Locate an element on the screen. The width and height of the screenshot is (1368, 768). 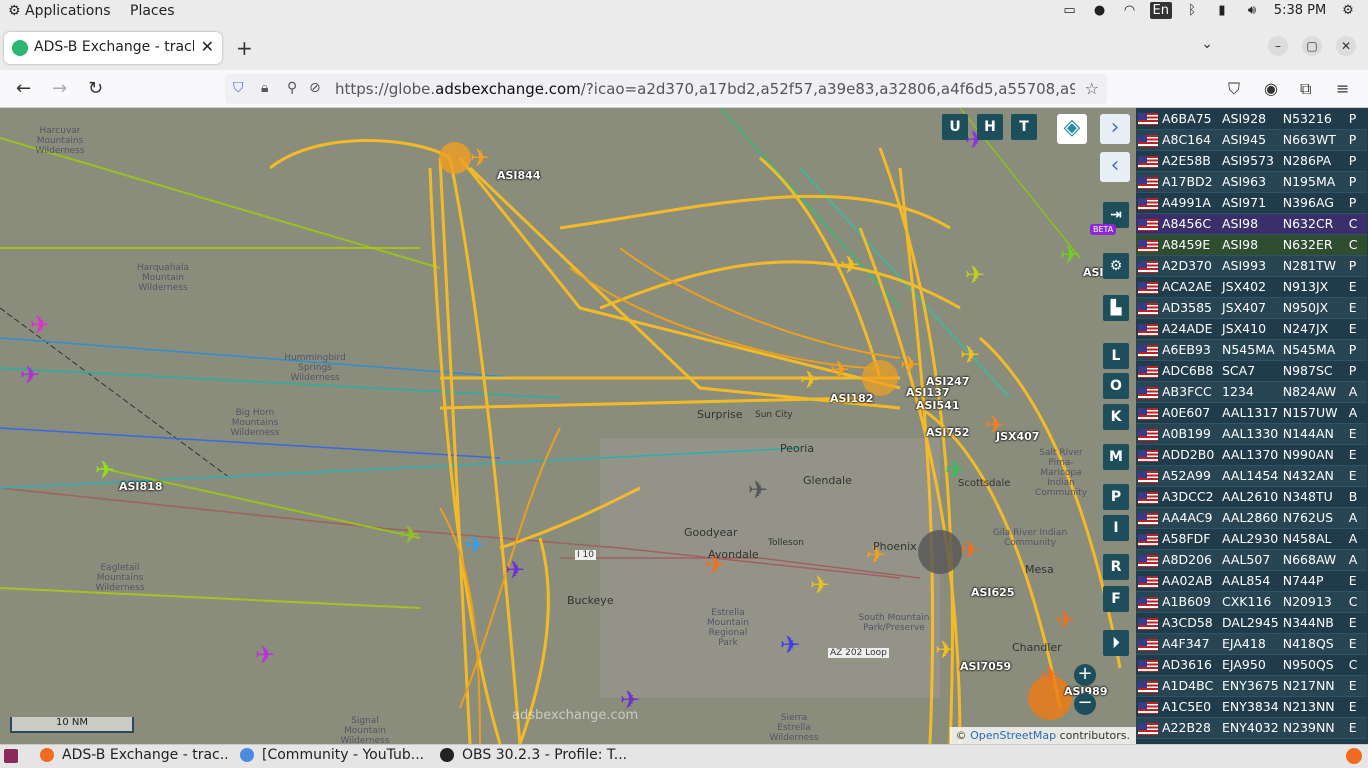
table-row: A2D370 ASI993 N281TW P is located at coordinates (1251, 266).